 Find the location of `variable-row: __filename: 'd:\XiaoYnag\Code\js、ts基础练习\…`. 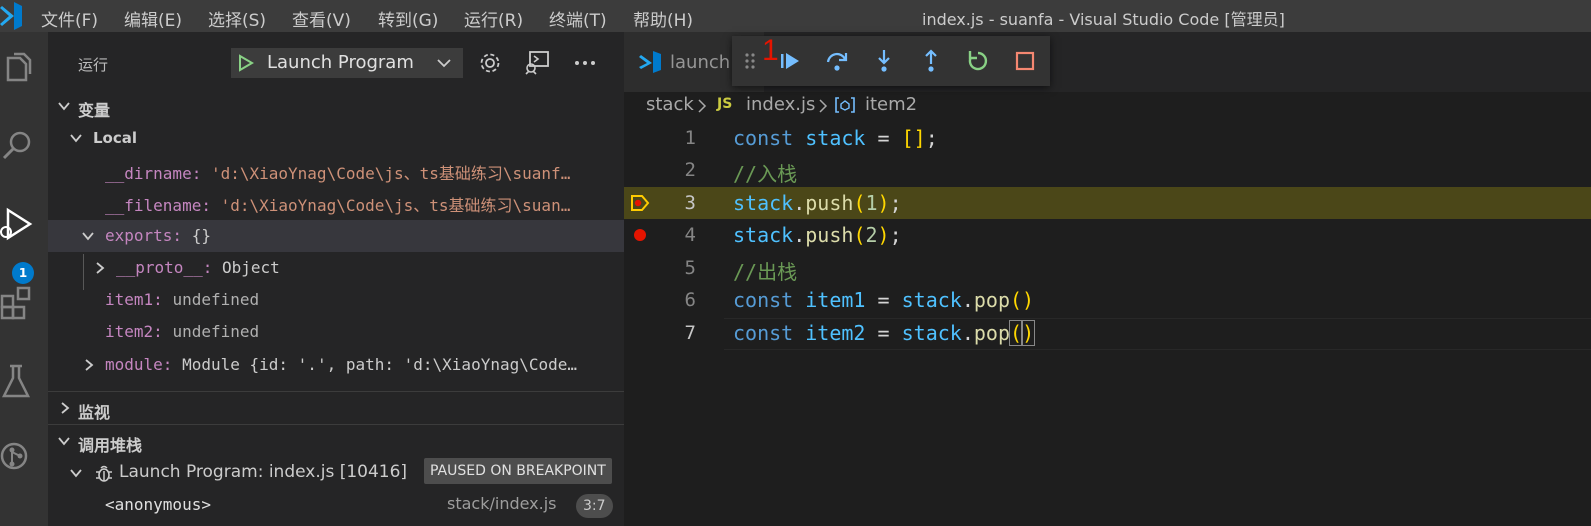

variable-row: __filename: 'd:\XiaoYnag\Code\js、ts基础练习\… is located at coordinates (336, 202).